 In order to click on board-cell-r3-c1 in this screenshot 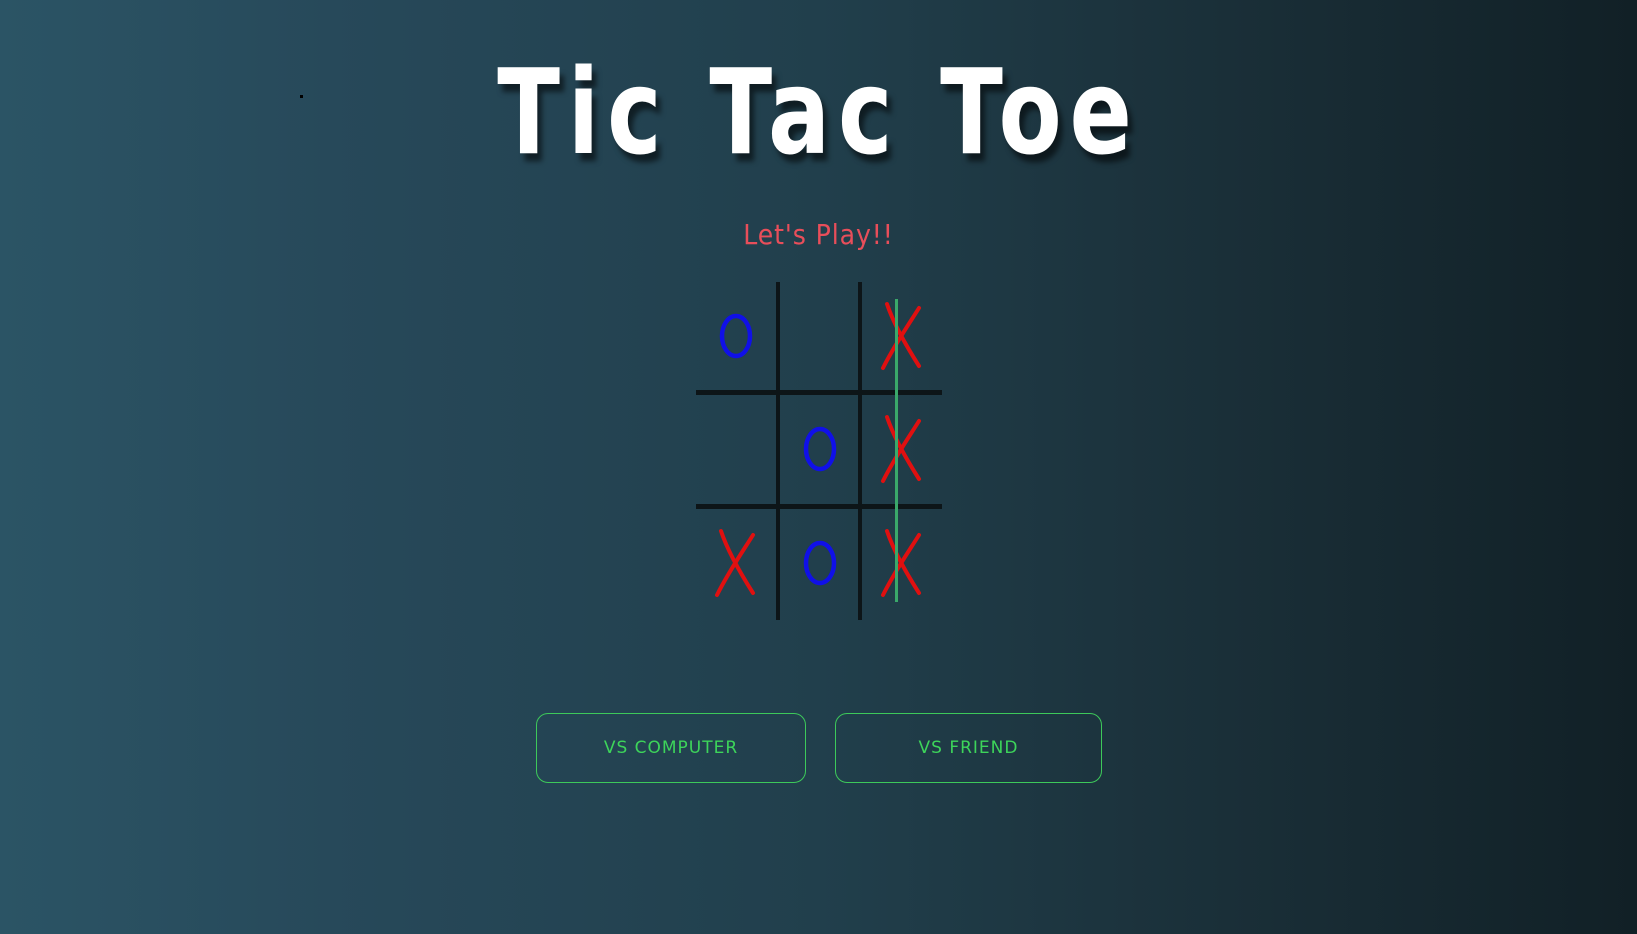, I will do `click(736, 563)`.